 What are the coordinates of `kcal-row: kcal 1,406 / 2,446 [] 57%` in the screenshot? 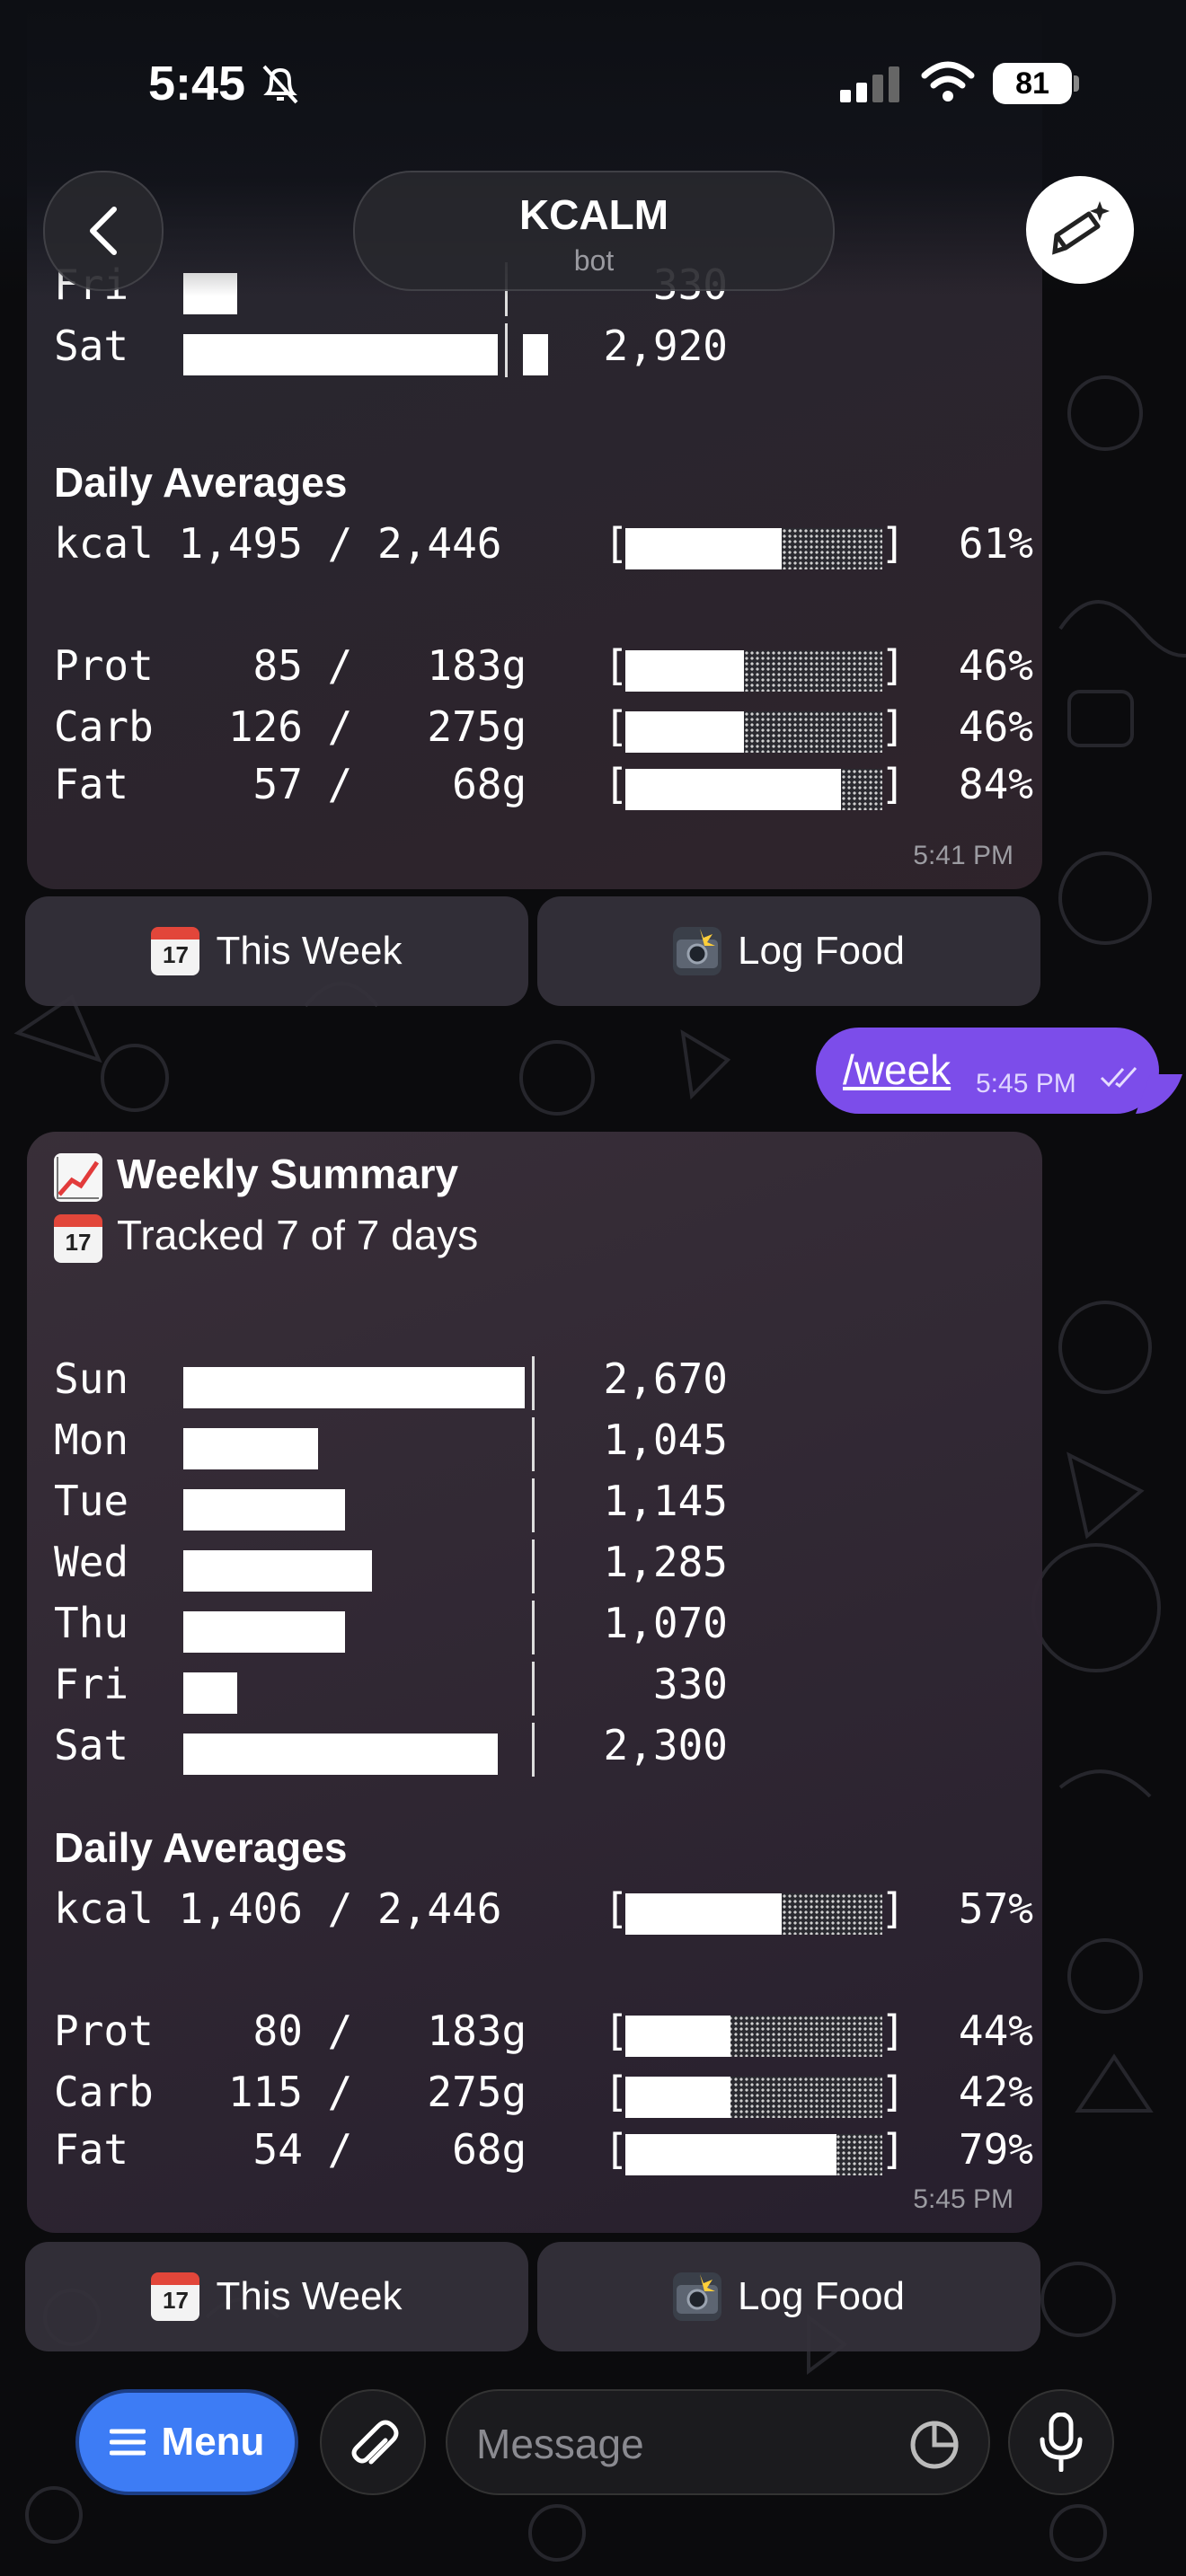 It's located at (543, 1909).